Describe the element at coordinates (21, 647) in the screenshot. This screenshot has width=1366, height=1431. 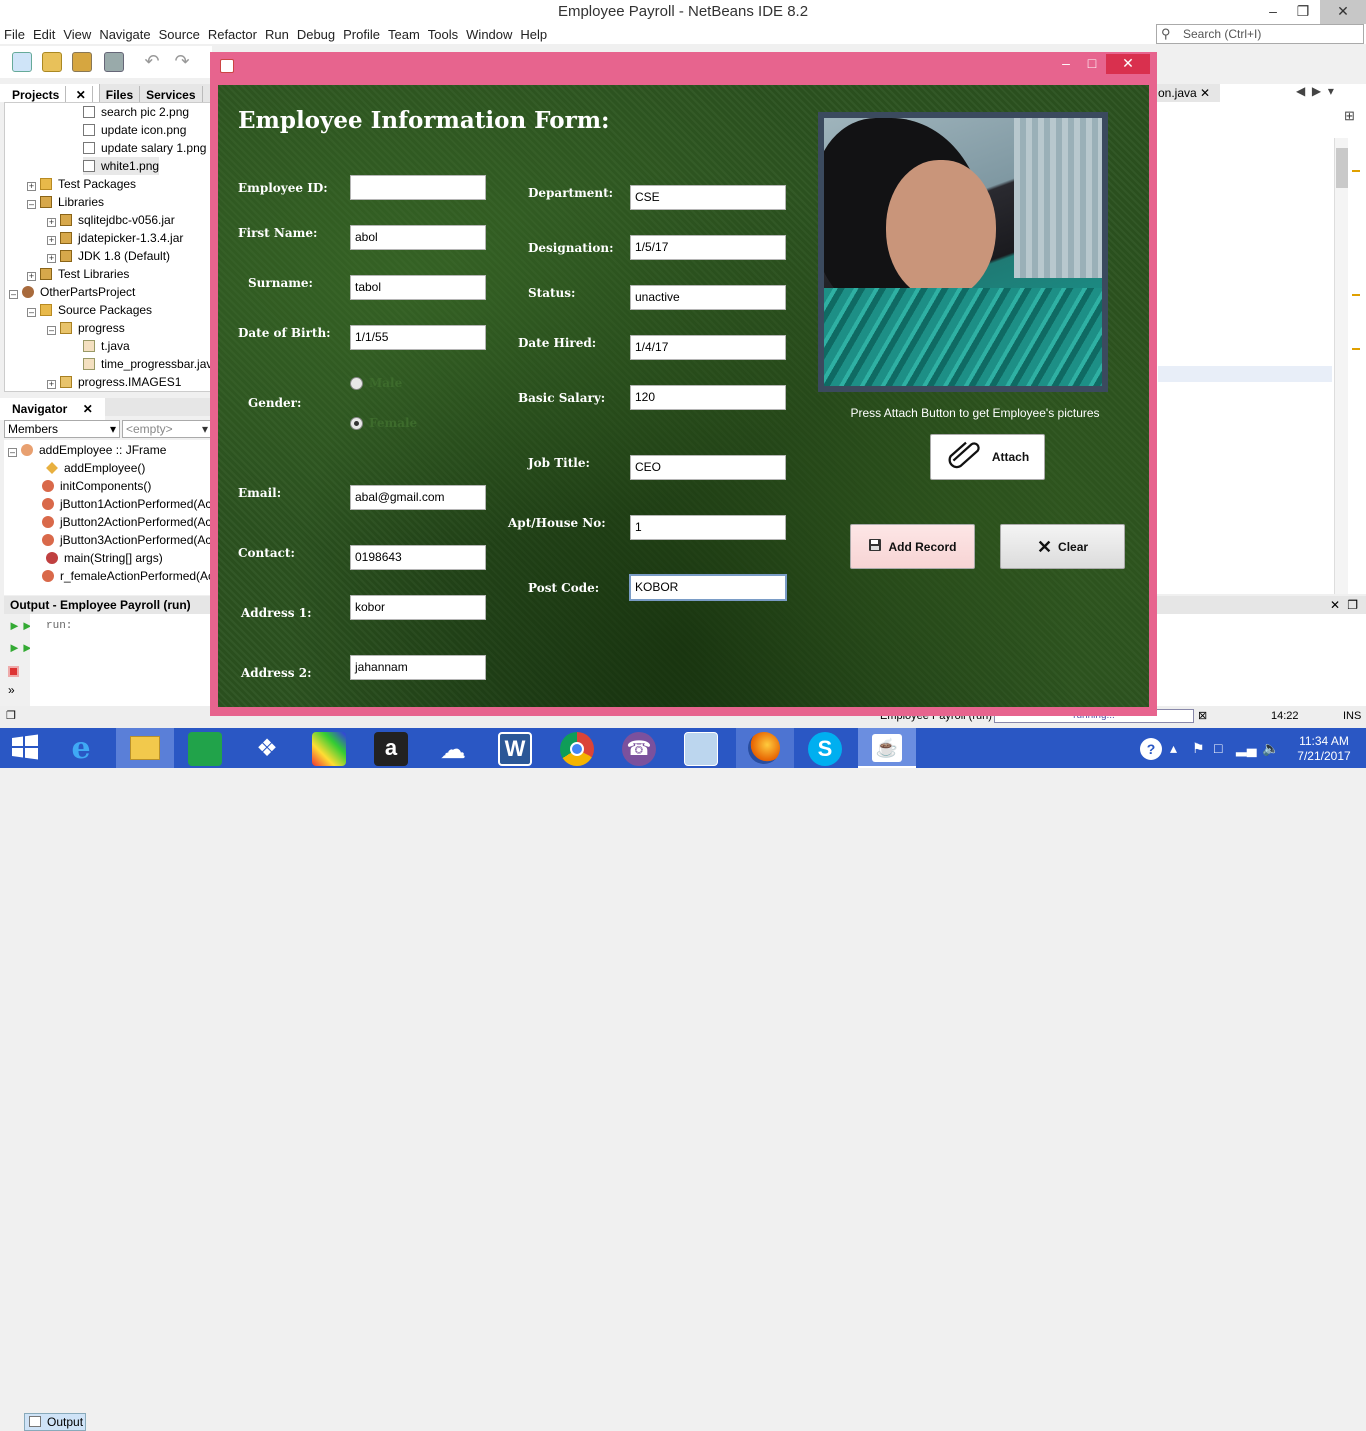
I see `rerun-params-icon: ►►` at that location.